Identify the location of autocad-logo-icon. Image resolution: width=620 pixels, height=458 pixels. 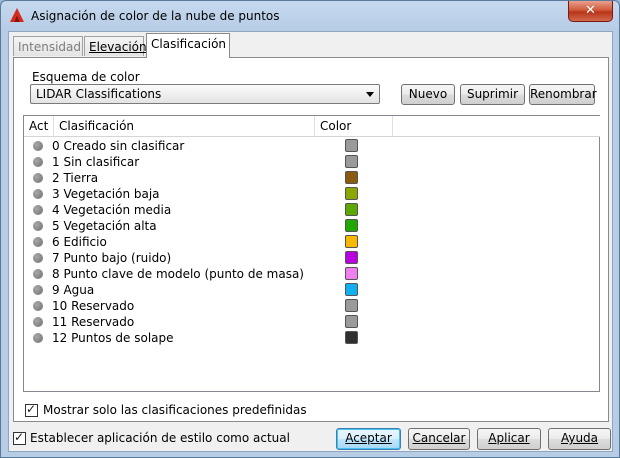
(17, 15).